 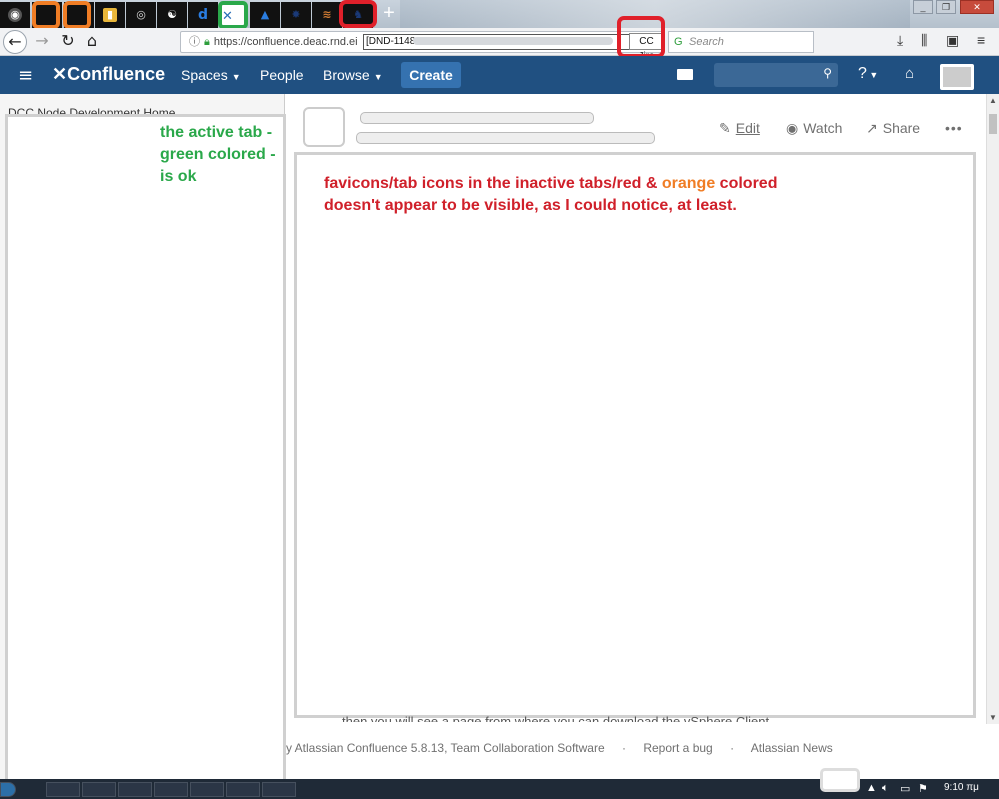 I want to click on app-switcher-icon: ≡, so click(x=25, y=75).